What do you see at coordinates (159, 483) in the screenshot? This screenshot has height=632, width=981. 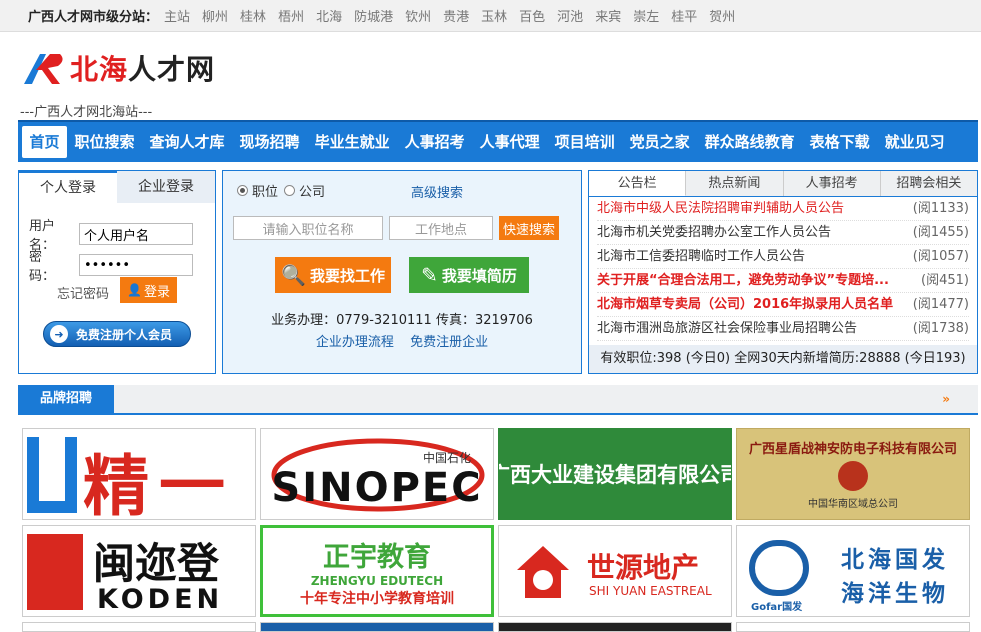 I see `brand-tile-text: 精一` at bounding box center [159, 483].